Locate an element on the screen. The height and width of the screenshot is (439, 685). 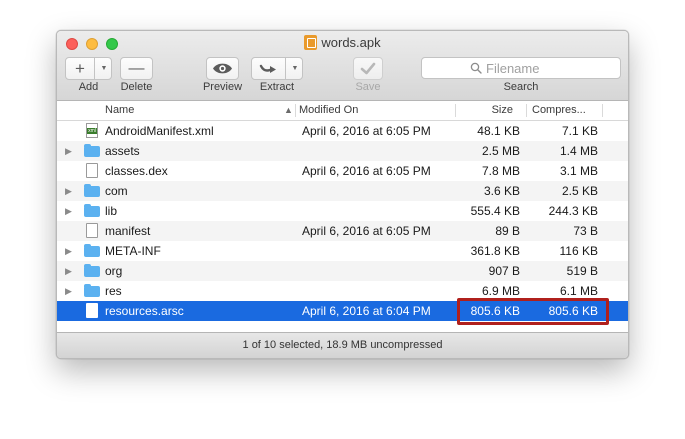
checkmark-icon is located at coordinates (368, 68).